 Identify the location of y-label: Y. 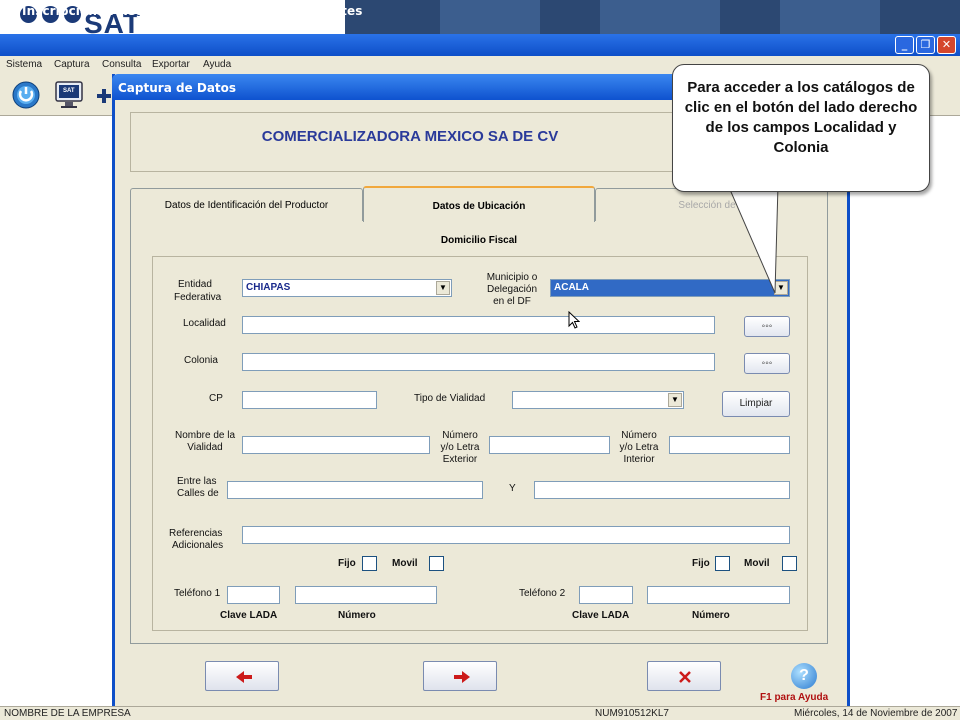
(512, 488).